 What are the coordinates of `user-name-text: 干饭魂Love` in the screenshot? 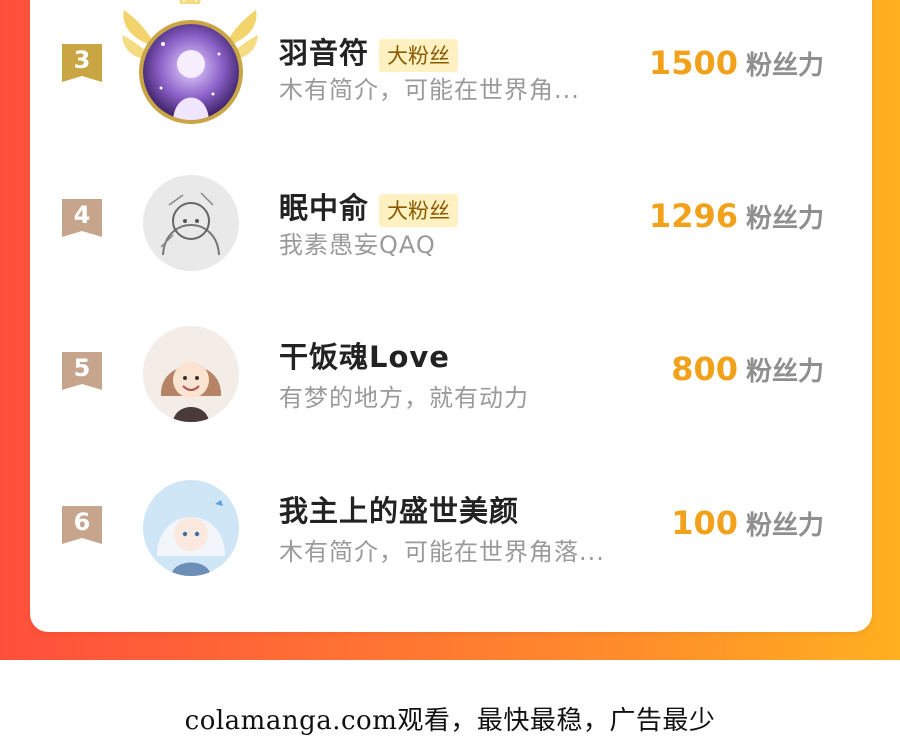 It's located at (364, 357).